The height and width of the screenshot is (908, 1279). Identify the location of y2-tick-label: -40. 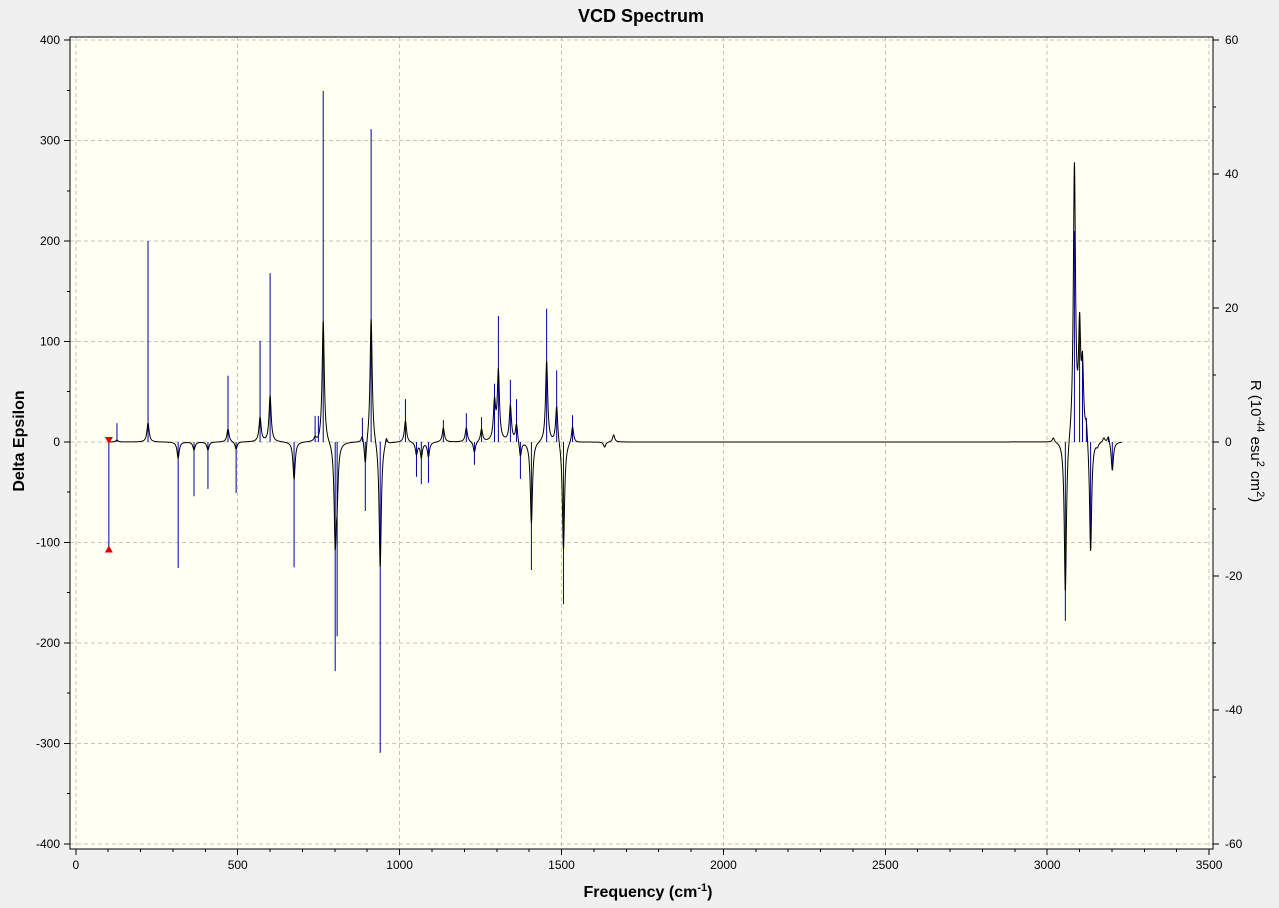
(1234, 710).